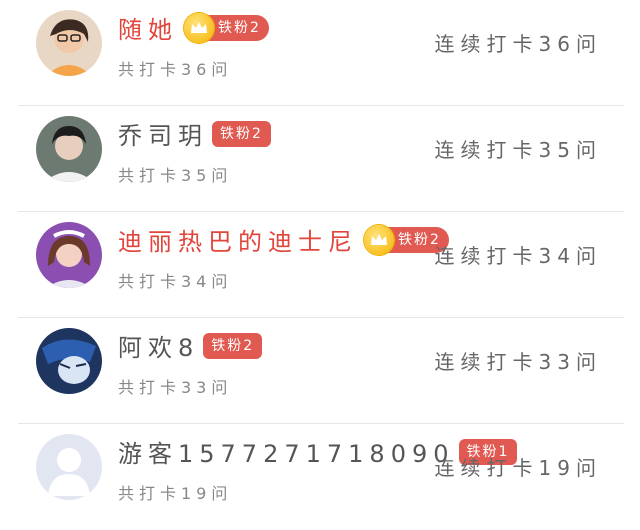 Image resolution: width=640 pixels, height=530 pixels. Describe the element at coordinates (175, 69) in the screenshot. I see `total-checkins: 共打卡36问` at that location.